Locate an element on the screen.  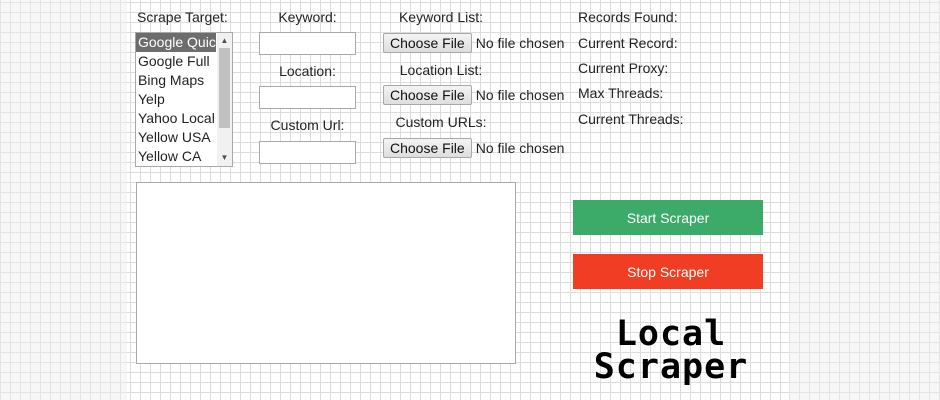
target-option-yellow-ca: Yellow CA is located at coordinates (176, 156).